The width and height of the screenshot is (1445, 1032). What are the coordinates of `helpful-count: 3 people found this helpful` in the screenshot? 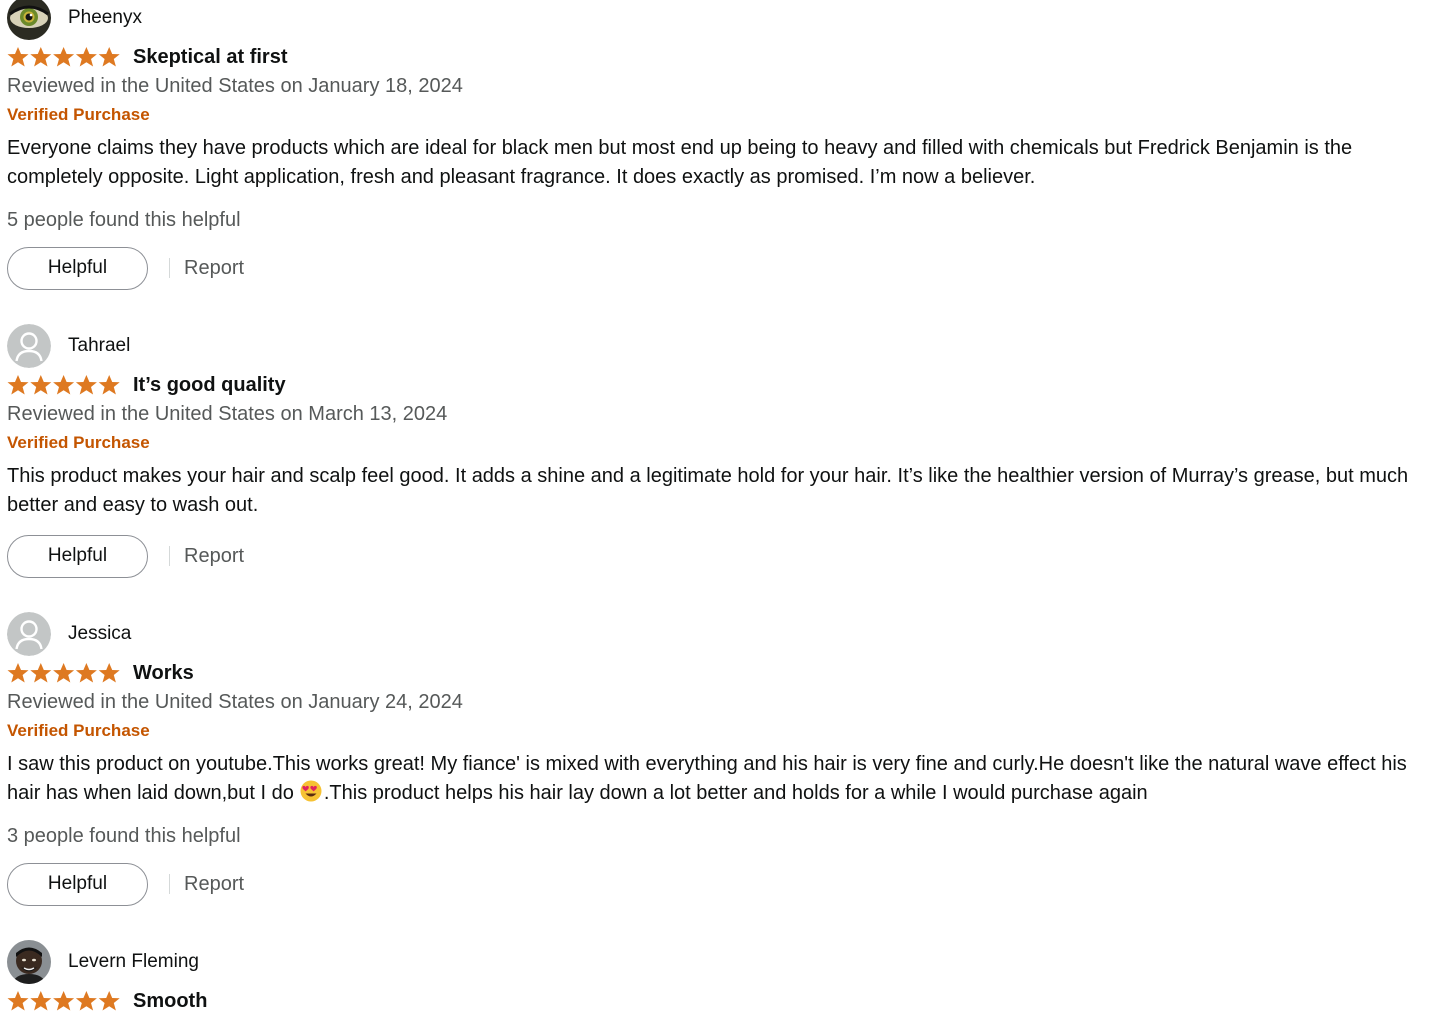 It's located at (124, 836).